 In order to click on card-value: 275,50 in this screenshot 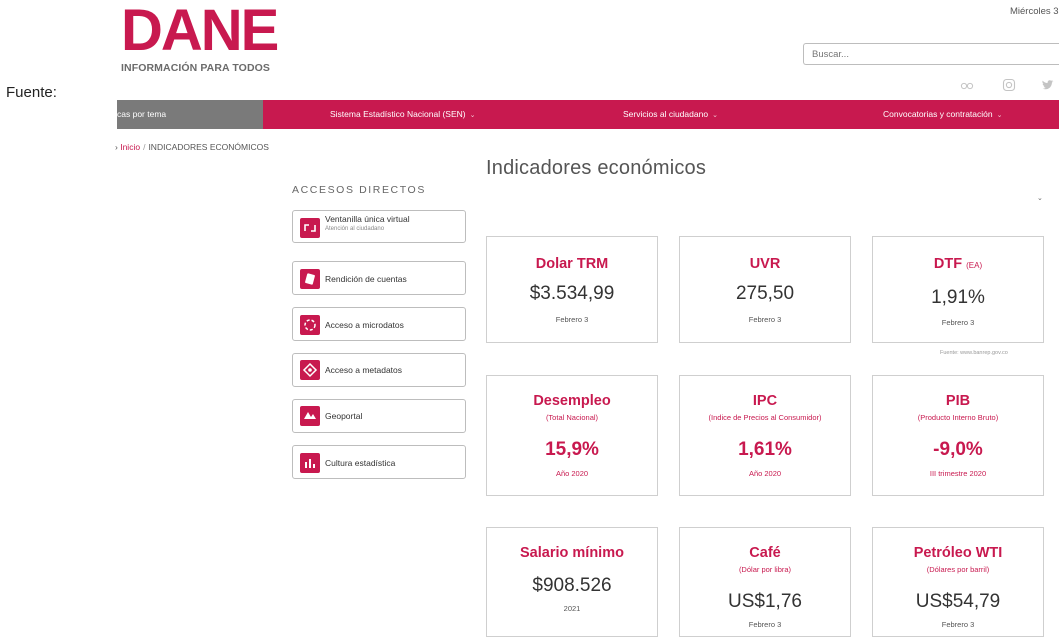, I will do `click(765, 293)`.